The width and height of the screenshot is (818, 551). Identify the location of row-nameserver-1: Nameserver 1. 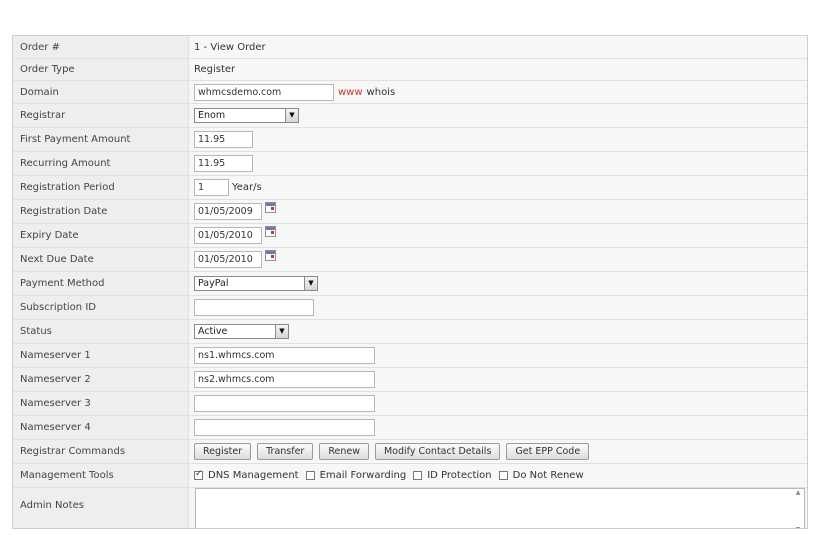
(410, 356).